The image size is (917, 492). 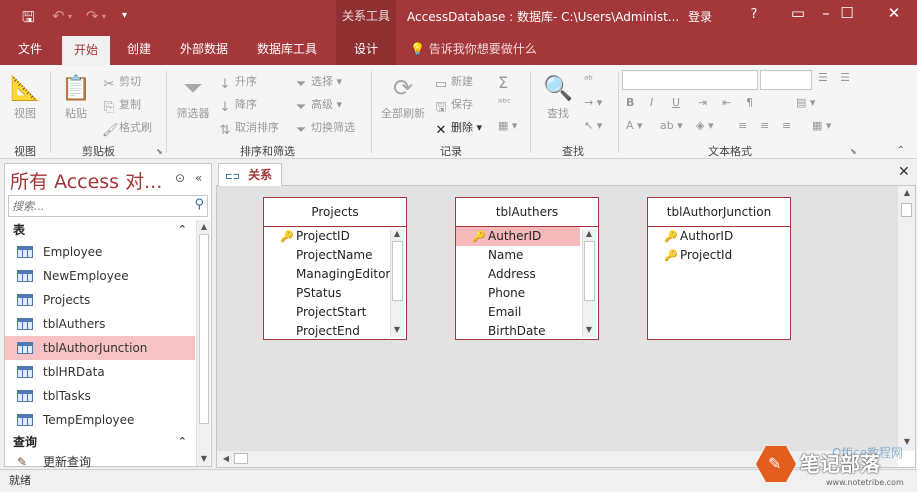 I want to click on field-row: Address, so click(x=518, y=274).